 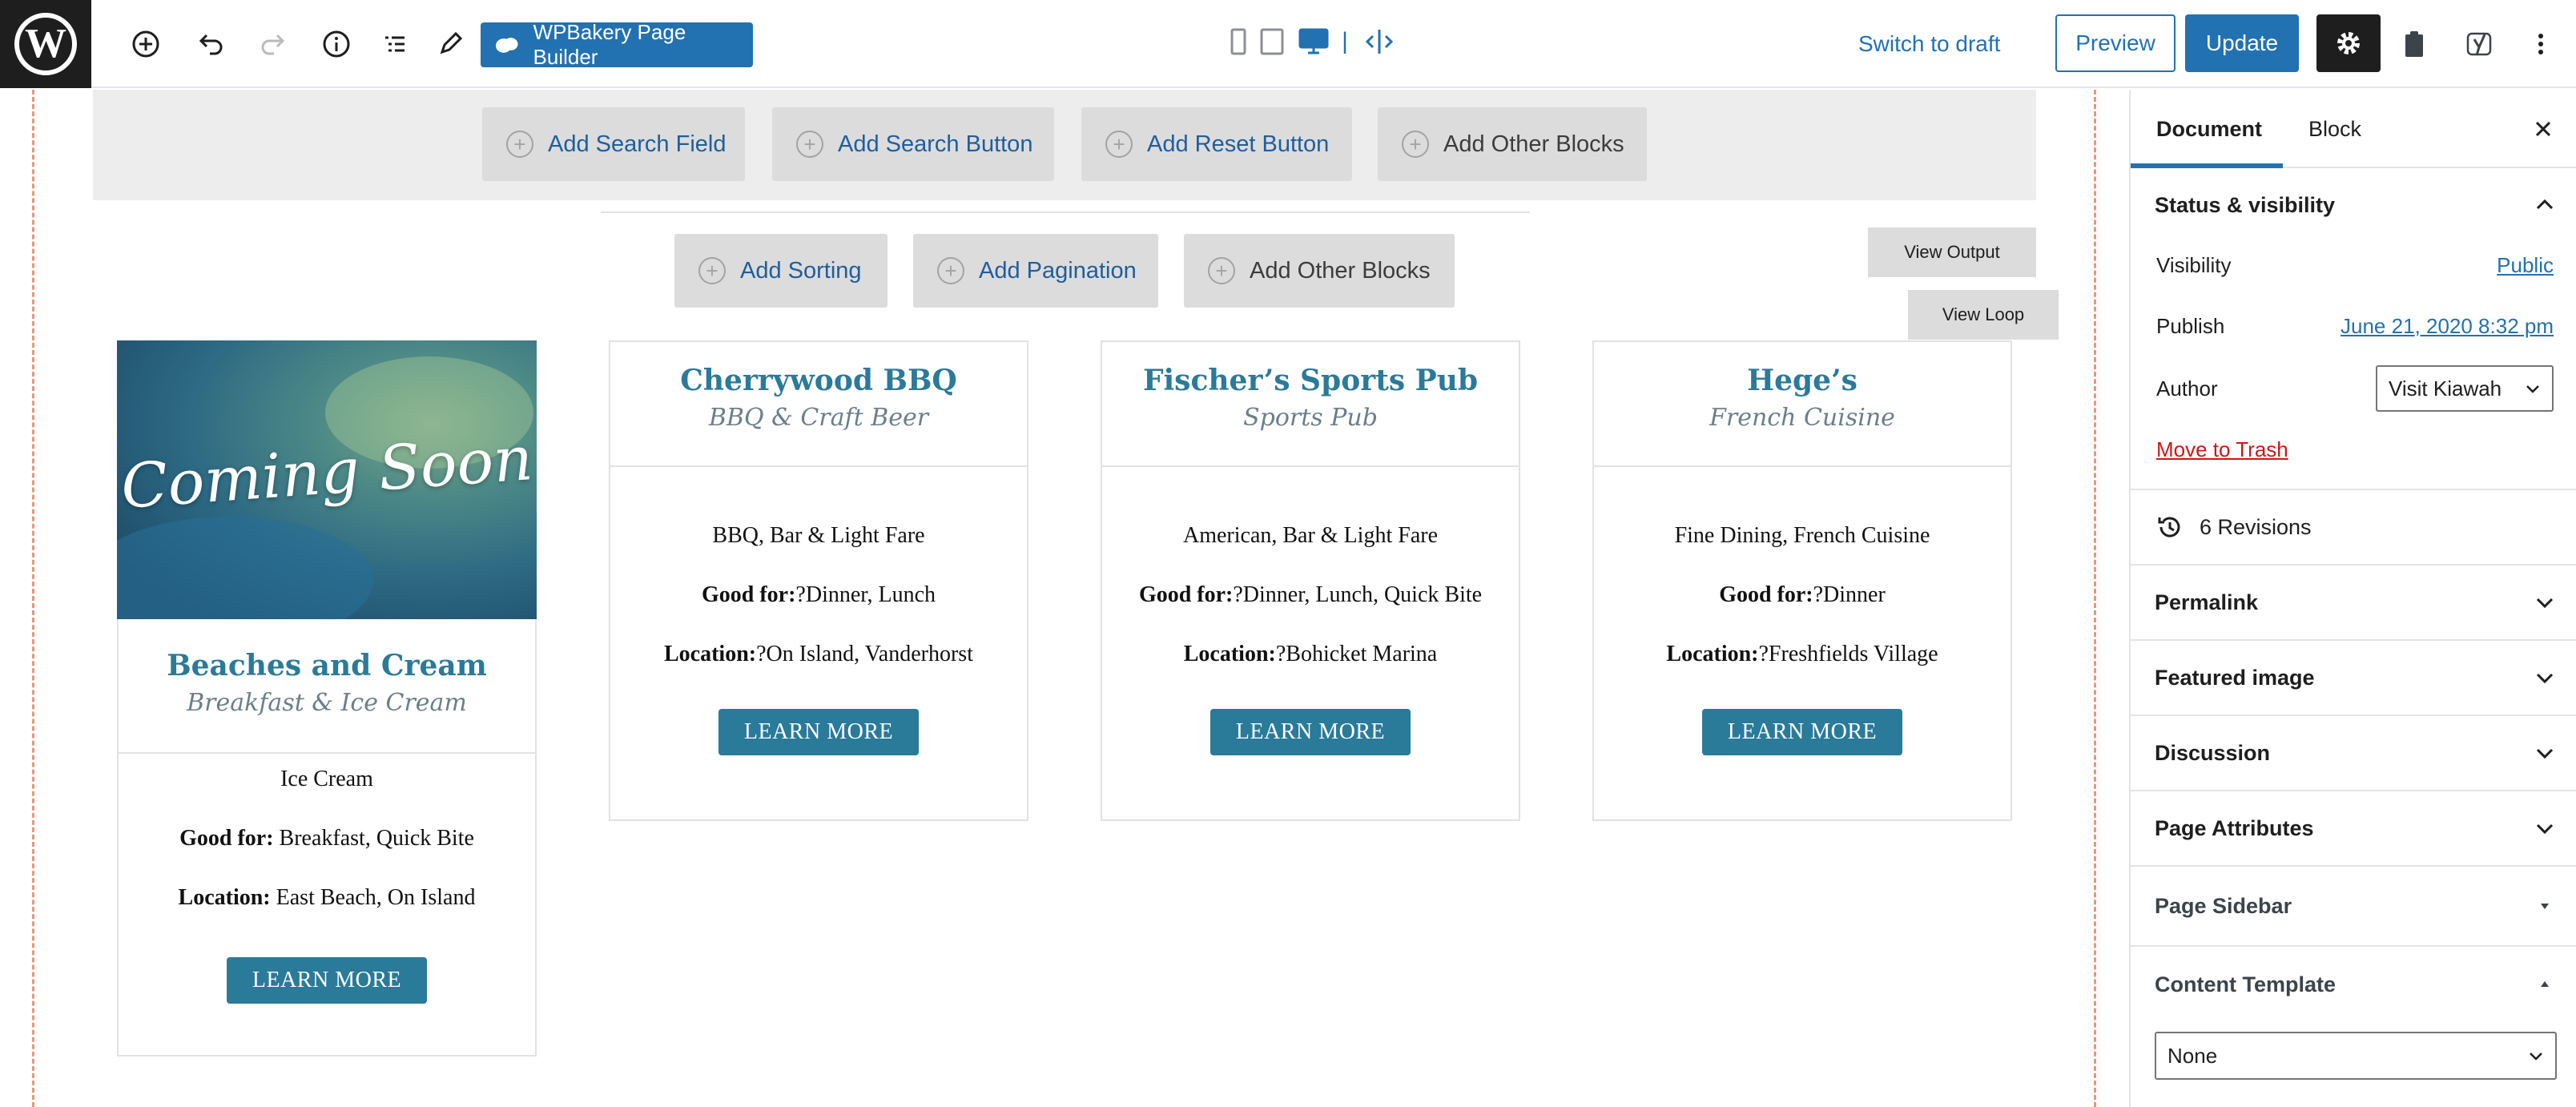 I want to click on page-sidebar-title: Page Sidebar, so click(x=2223, y=905).